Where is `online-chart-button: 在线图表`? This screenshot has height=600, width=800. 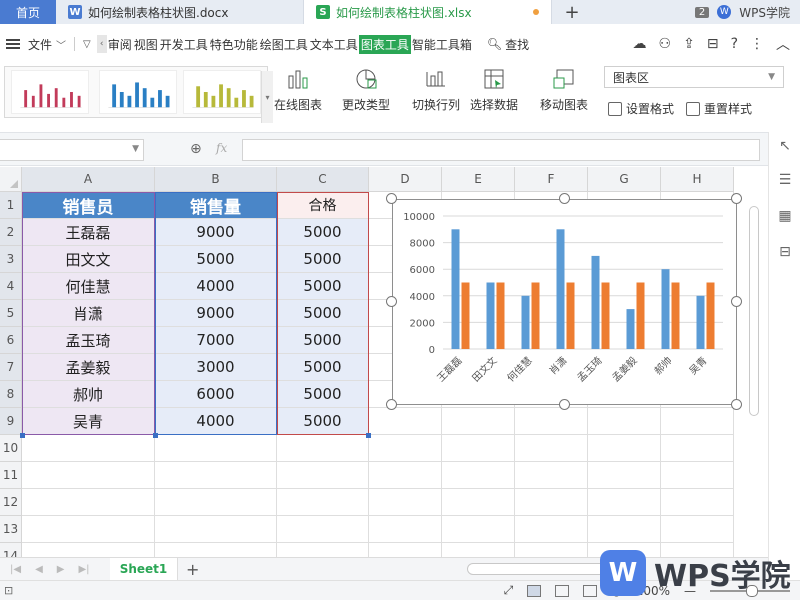 online-chart-button: 在线图表 is located at coordinates (298, 89).